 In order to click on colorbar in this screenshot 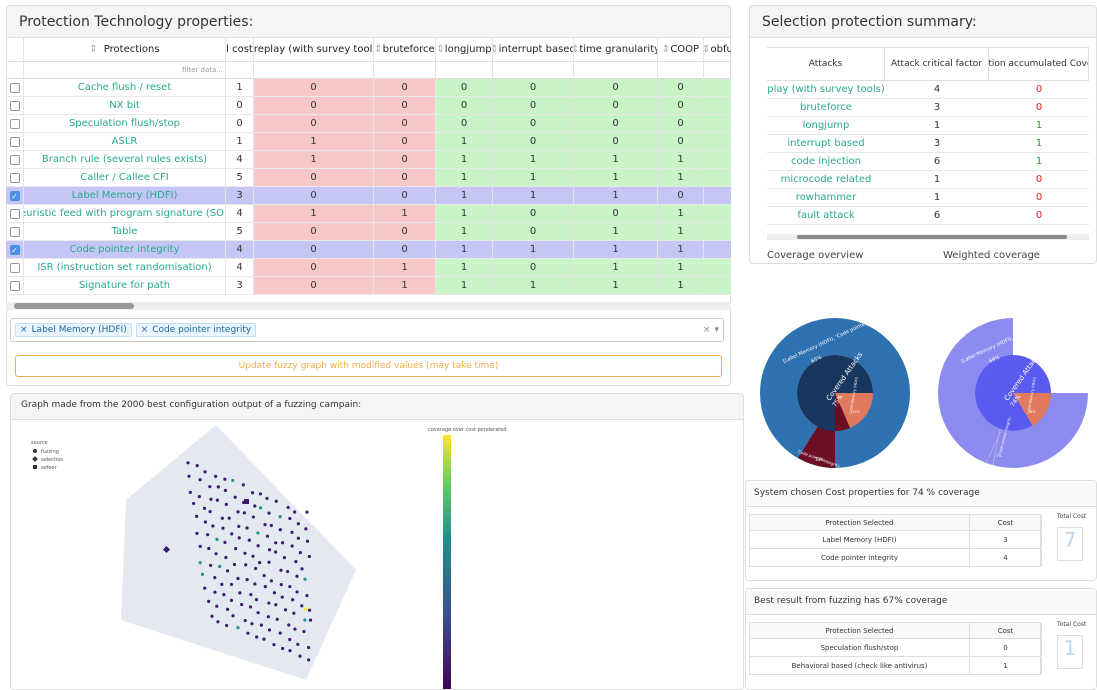, I will do `click(447, 562)`.